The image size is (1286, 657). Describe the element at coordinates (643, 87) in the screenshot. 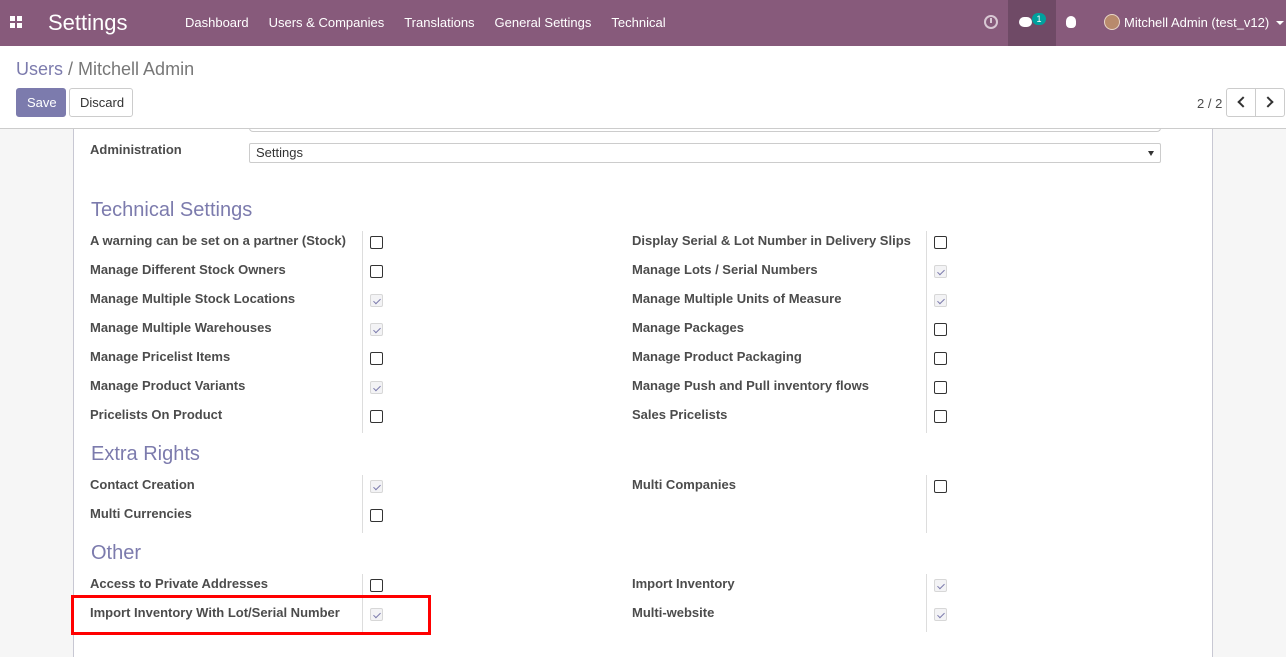

I see `control-panel: Users / Mitchell Admin Save Discard 2 / 2` at that location.